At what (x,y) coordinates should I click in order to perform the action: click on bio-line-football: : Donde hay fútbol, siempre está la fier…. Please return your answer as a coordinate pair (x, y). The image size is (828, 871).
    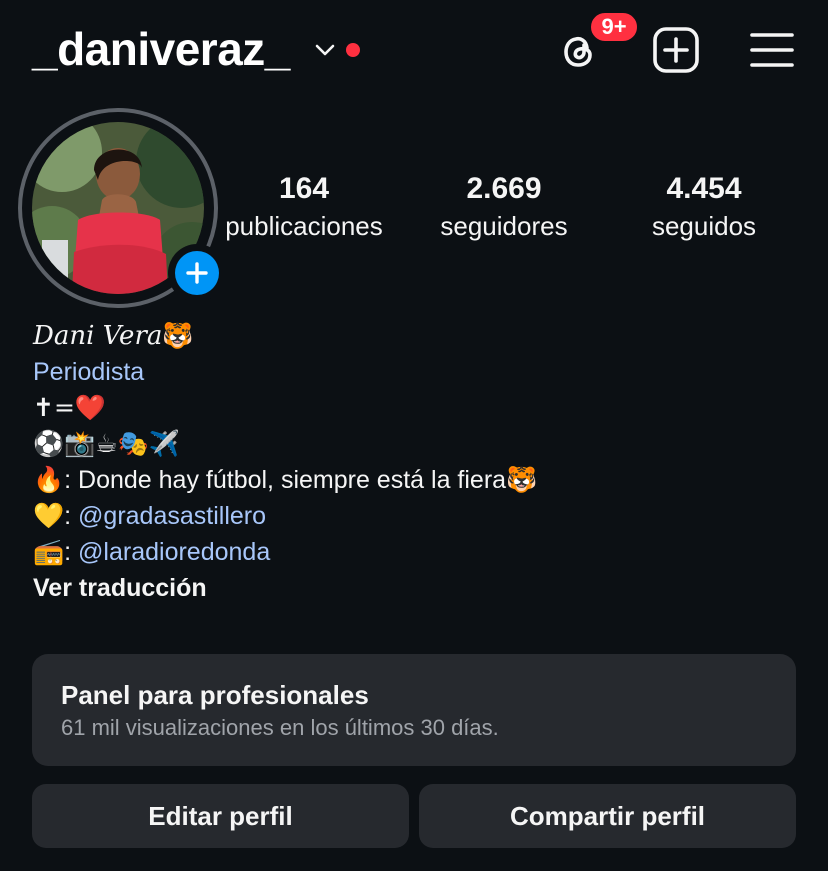
    Looking at the image, I should click on (285, 480).